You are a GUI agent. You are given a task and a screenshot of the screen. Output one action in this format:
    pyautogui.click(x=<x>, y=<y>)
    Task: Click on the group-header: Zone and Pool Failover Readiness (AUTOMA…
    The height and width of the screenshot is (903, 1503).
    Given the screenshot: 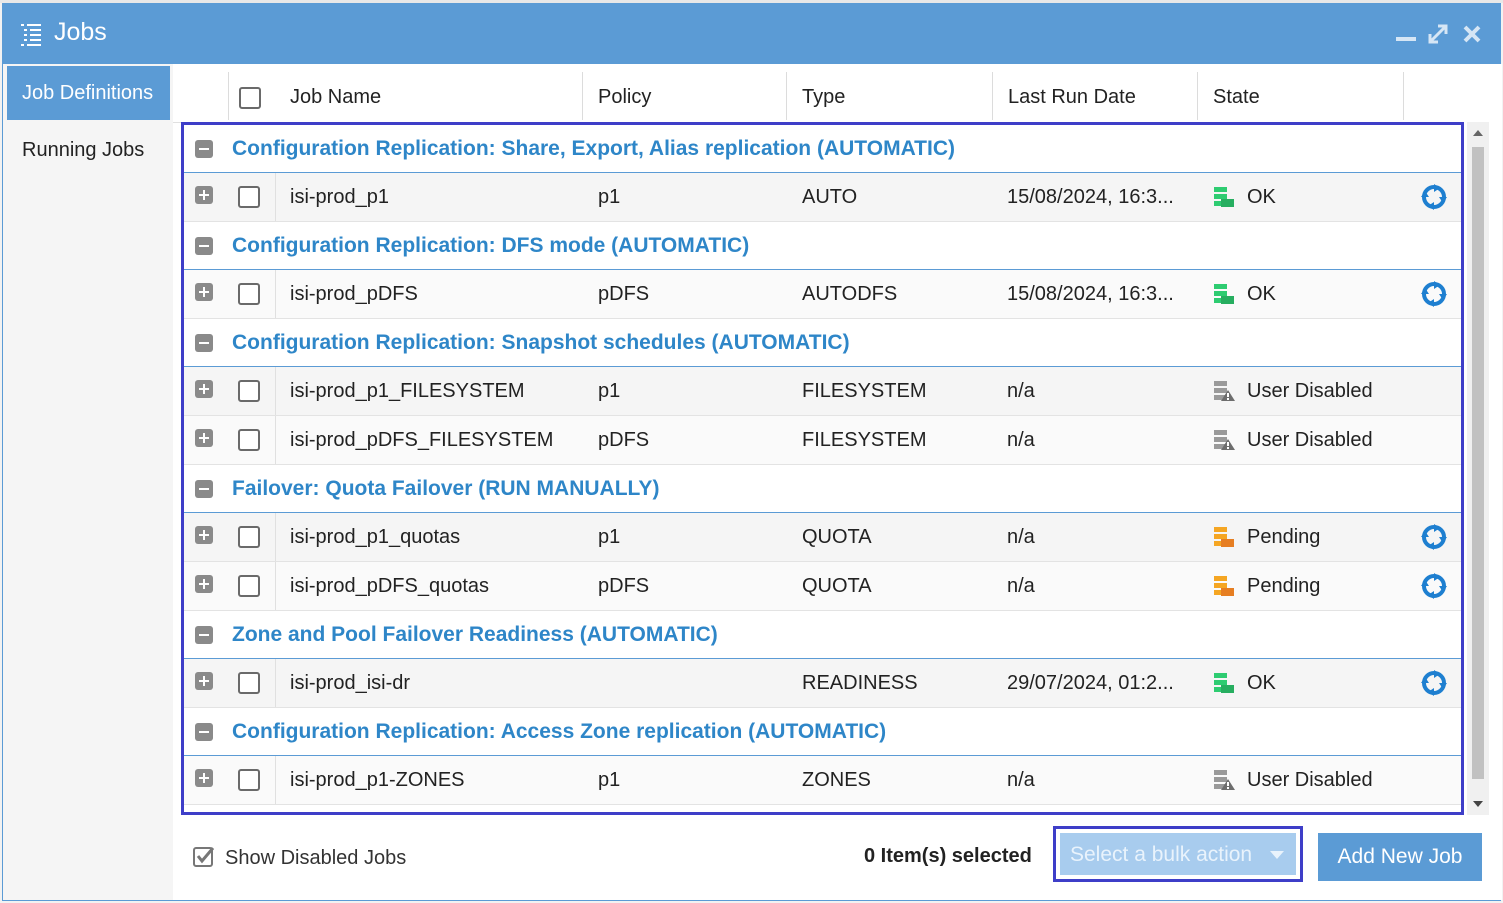 What is the action you would take?
    pyautogui.click(x=822, y=635)
    